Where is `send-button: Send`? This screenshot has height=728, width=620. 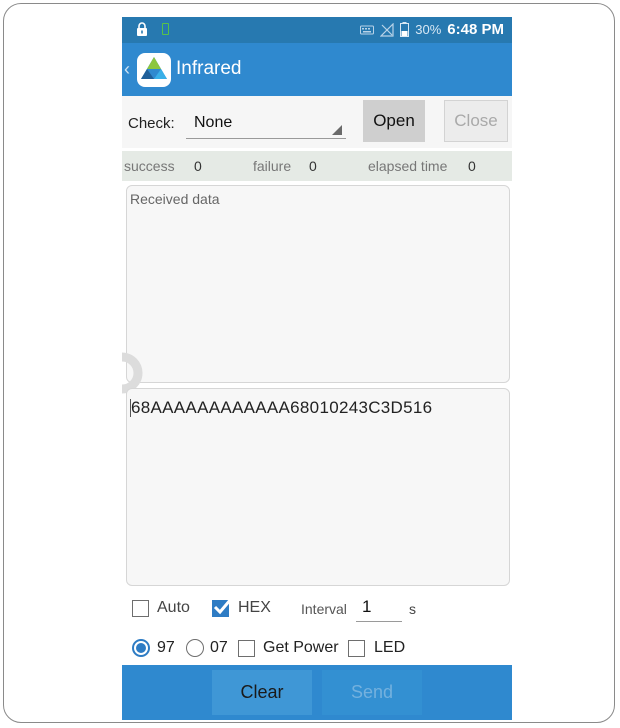 send-button: Send is located at coordinates (372, 692).